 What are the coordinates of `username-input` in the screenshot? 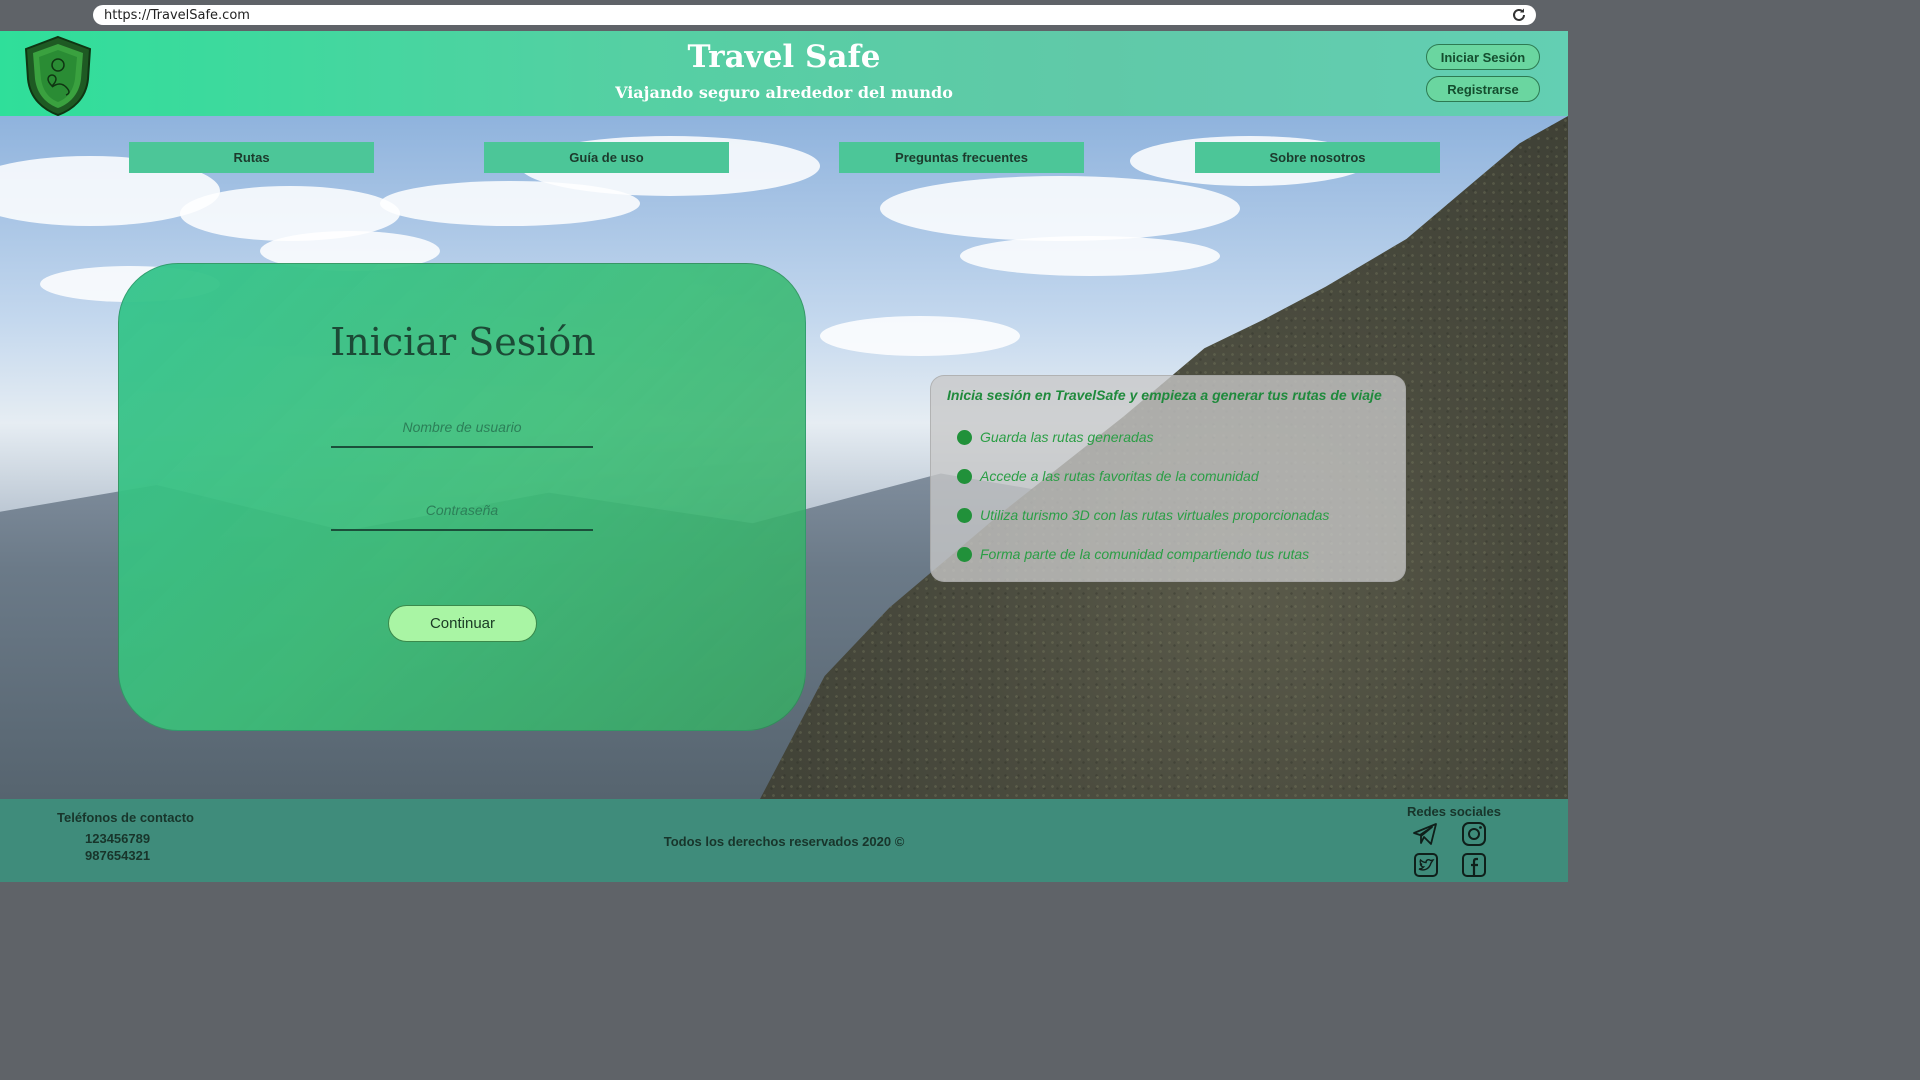 It's located at (462, 428).